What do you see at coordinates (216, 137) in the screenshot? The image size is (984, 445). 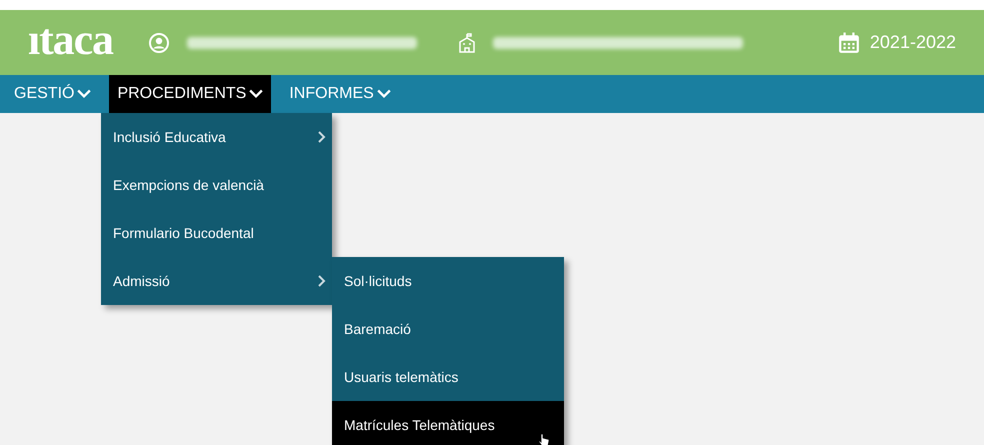 I see `menu-item: Inclusió Educativa` at bounding box center [216, 137].